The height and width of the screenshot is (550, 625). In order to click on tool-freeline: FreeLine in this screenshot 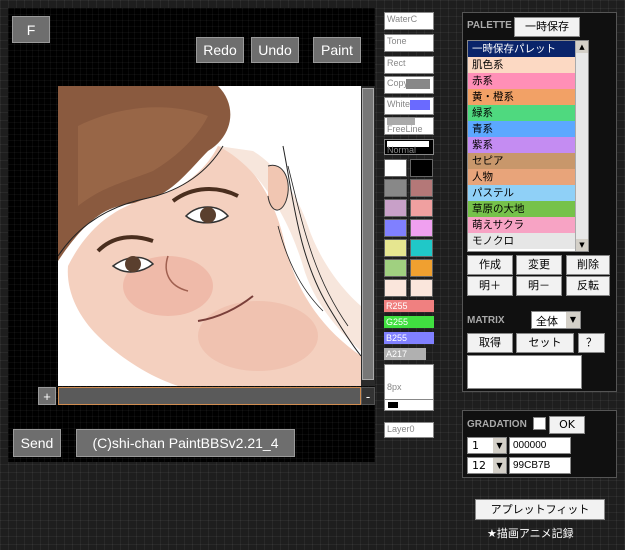, I will do `click(409, 126)`.